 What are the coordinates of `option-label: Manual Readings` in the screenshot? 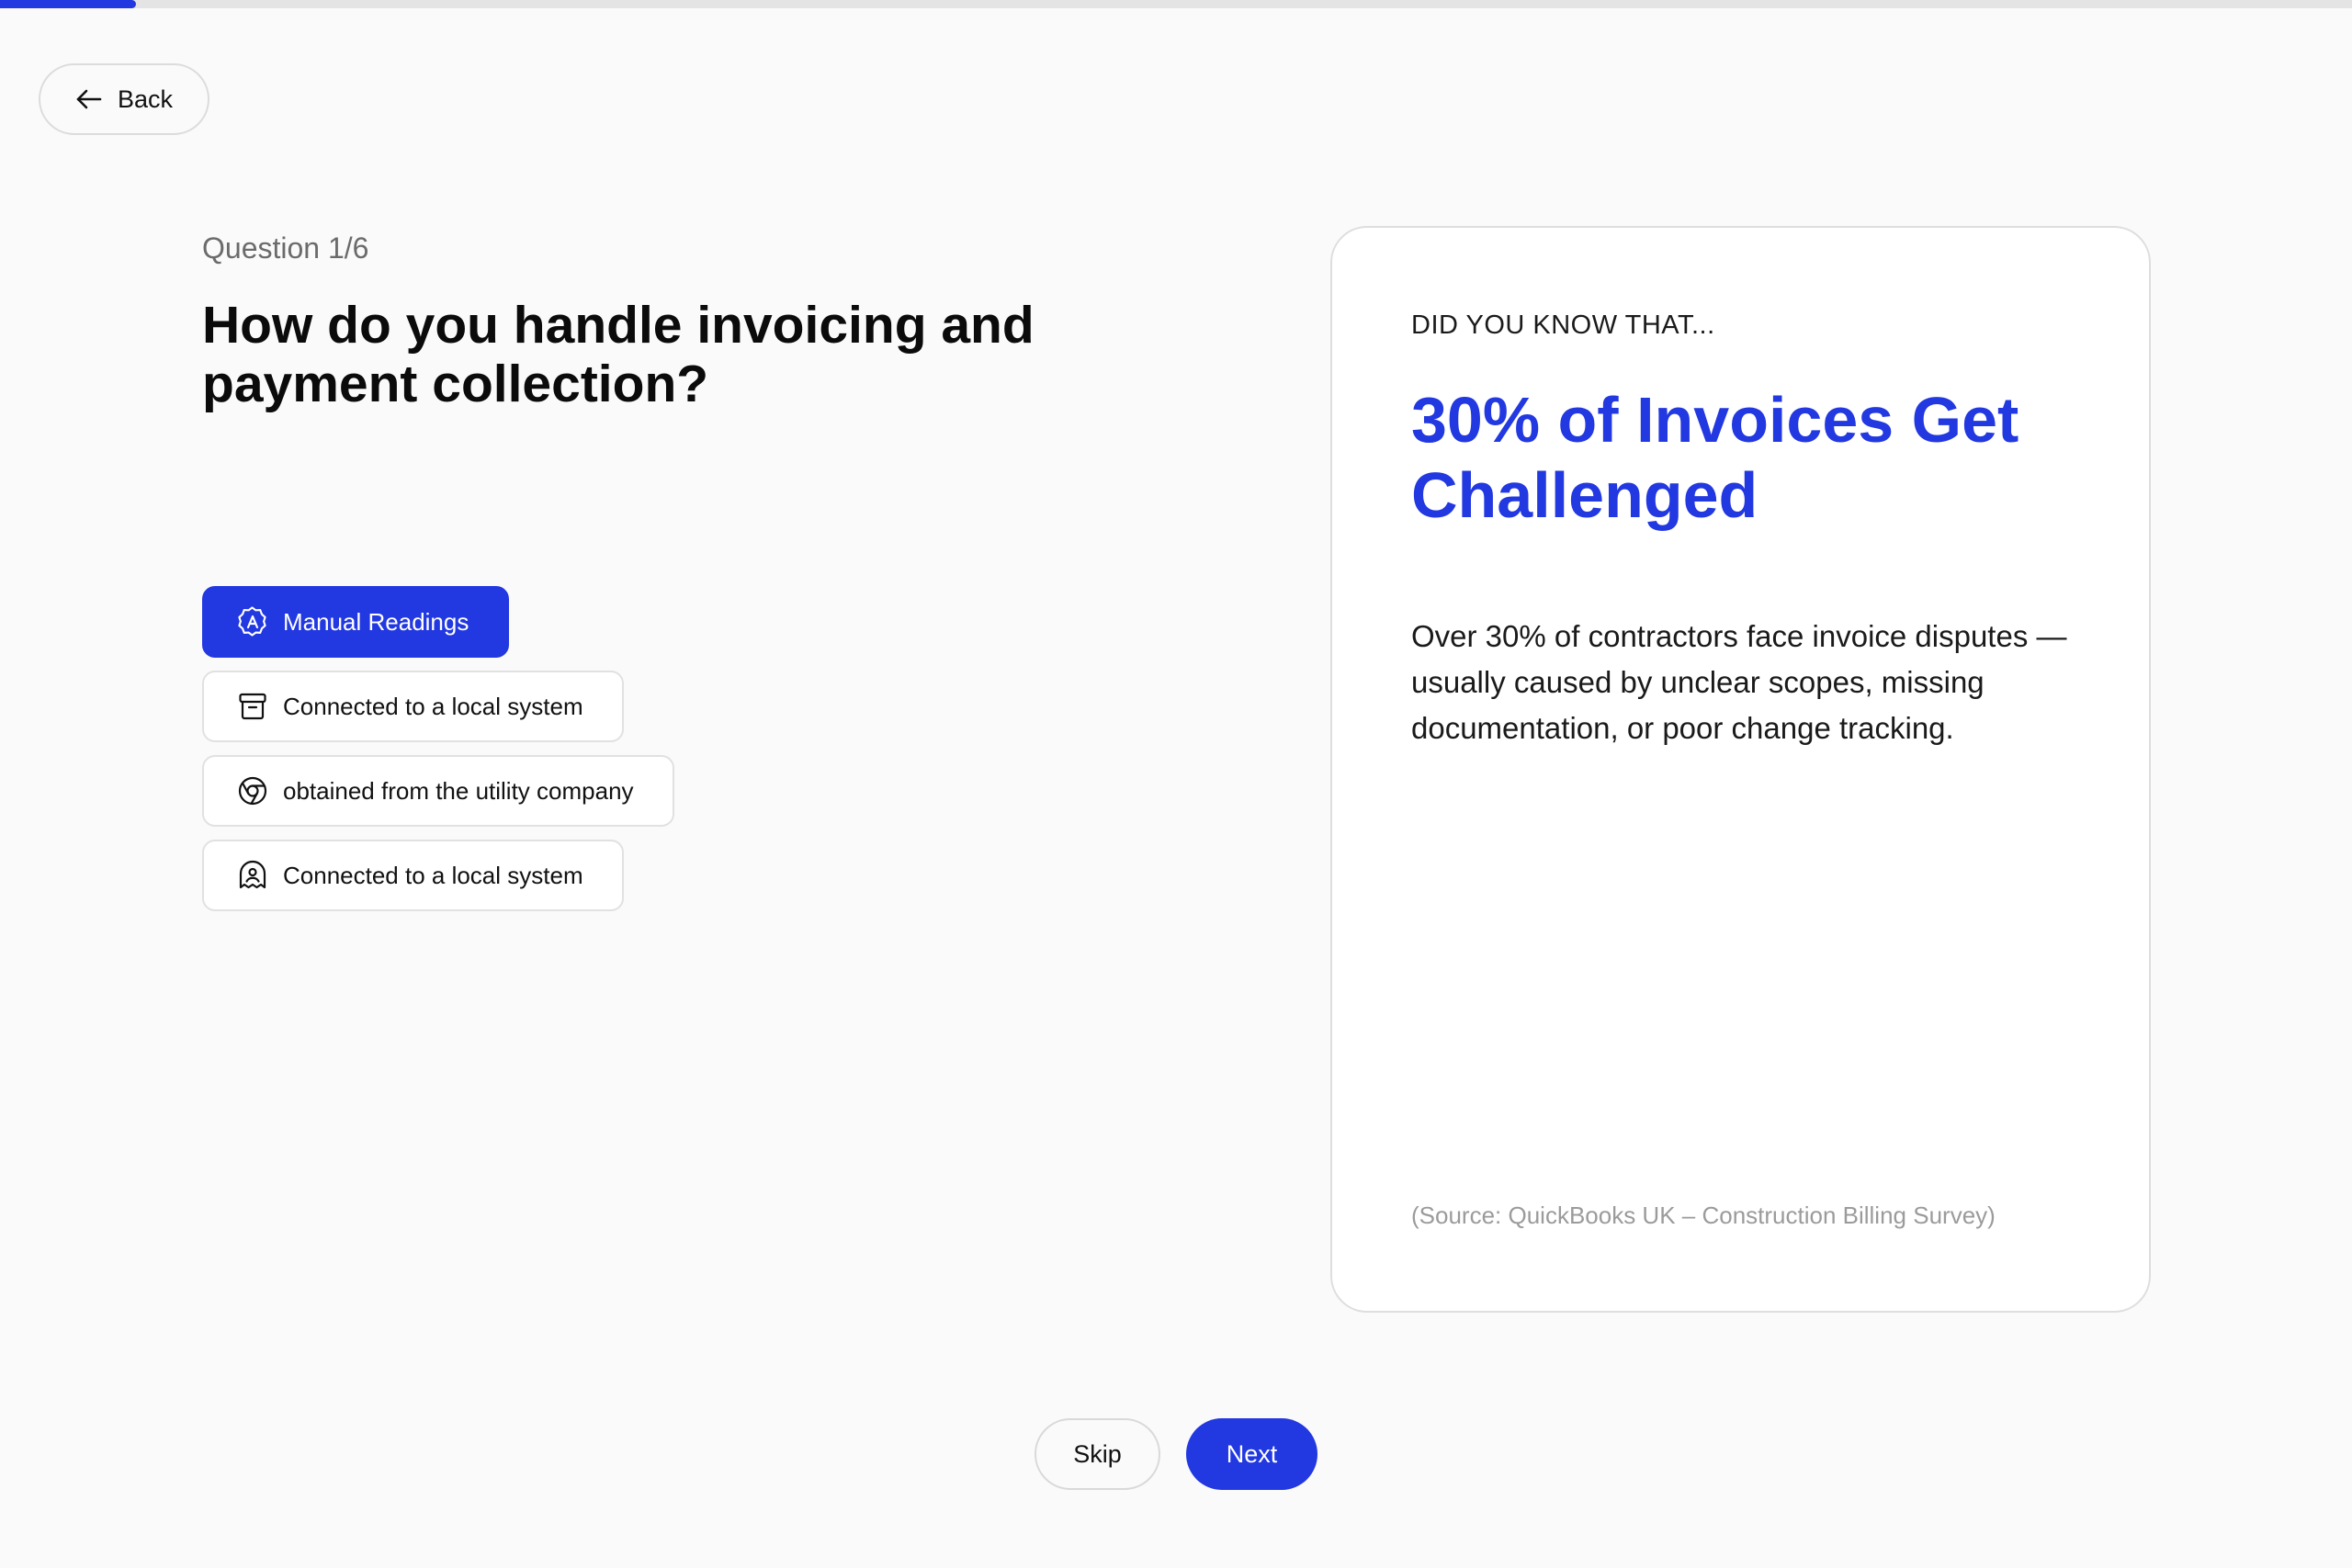 It's located at (376, 622).